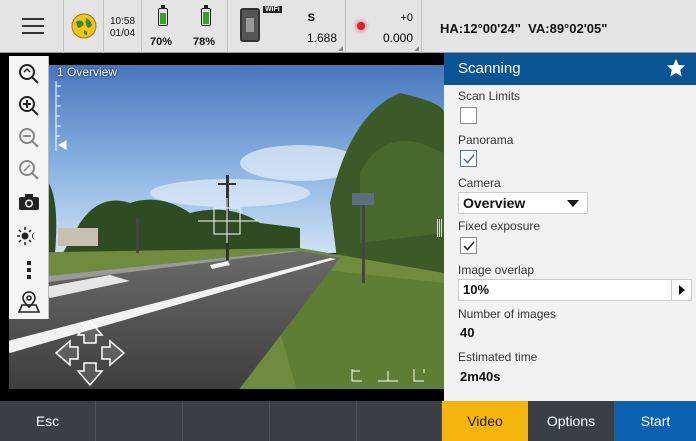 Image resolution: width=696 pixels, height=441 pixels. I want to click on globe-icon, so click(84, 26).